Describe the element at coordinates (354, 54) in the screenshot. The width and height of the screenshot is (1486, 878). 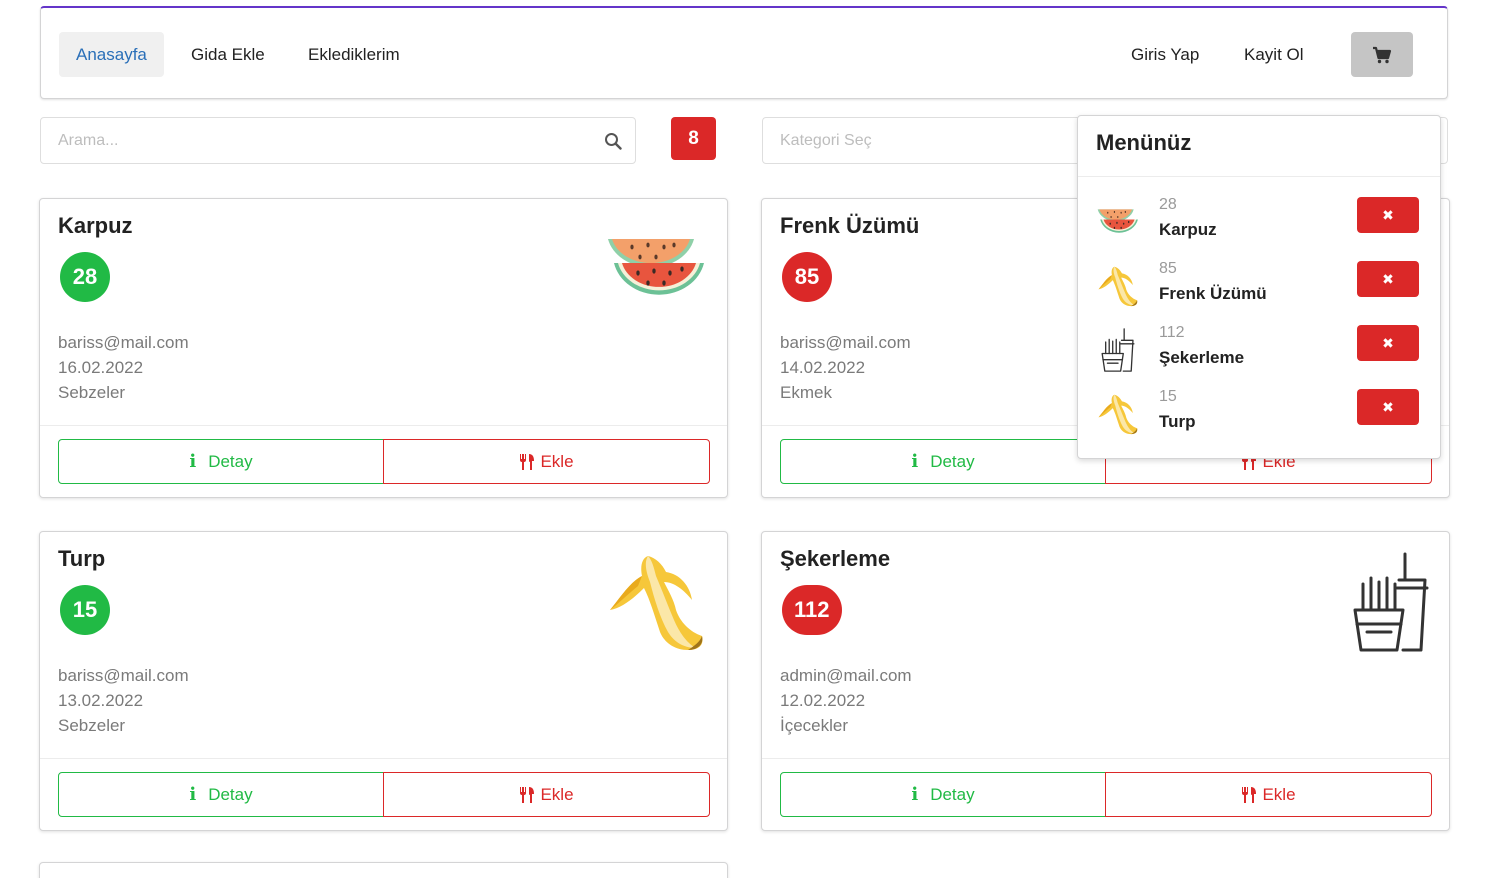
I see `nav-item-eklediklerim: Eklediklerim` at that location.